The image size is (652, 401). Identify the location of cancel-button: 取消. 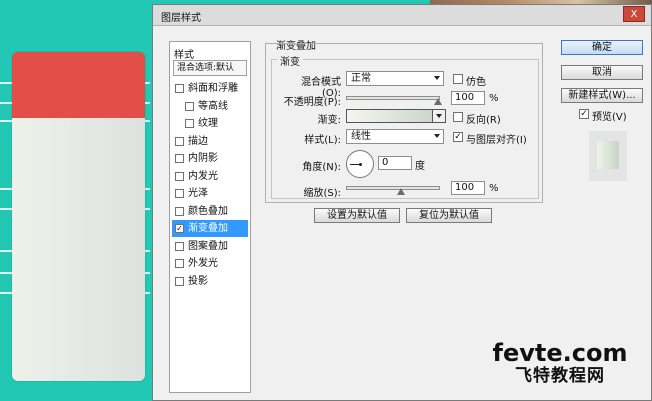
(602, 72).